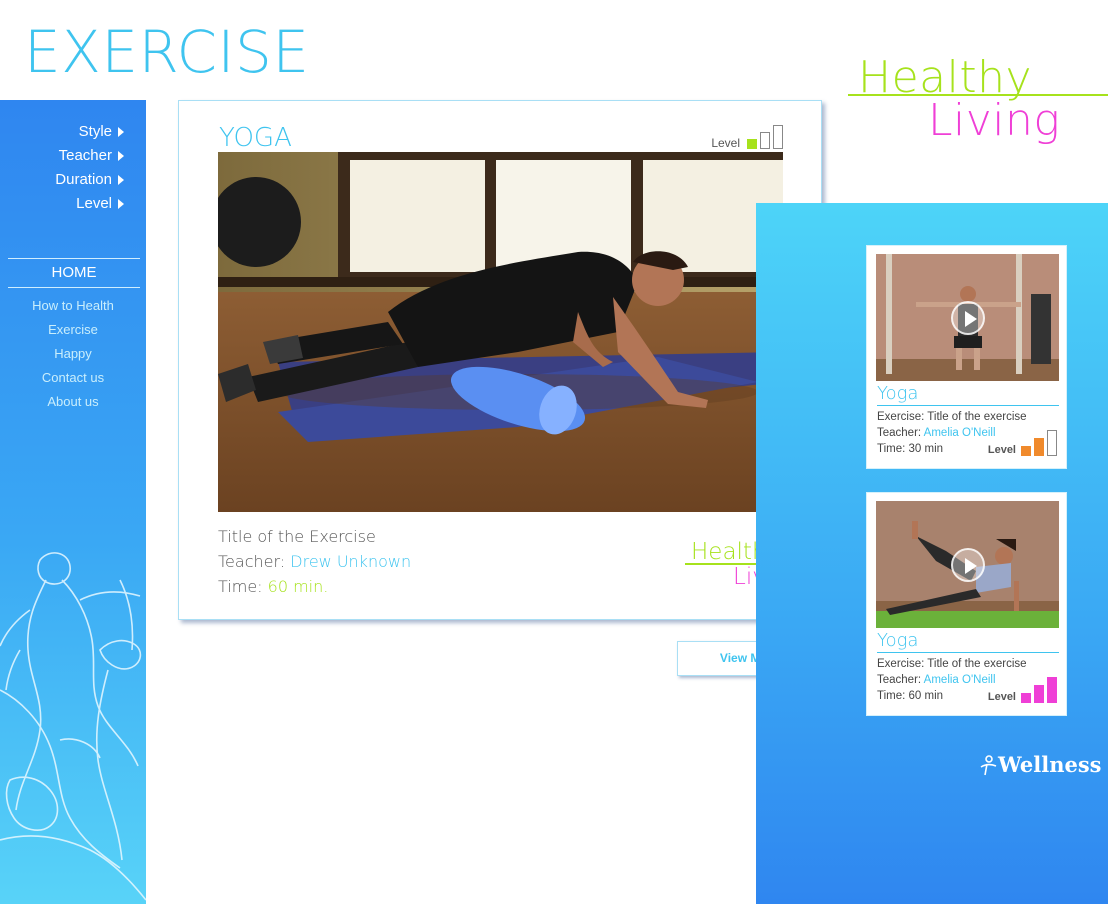  I want to click on exercise-title: Title of the Exercise, so click(297, 536).